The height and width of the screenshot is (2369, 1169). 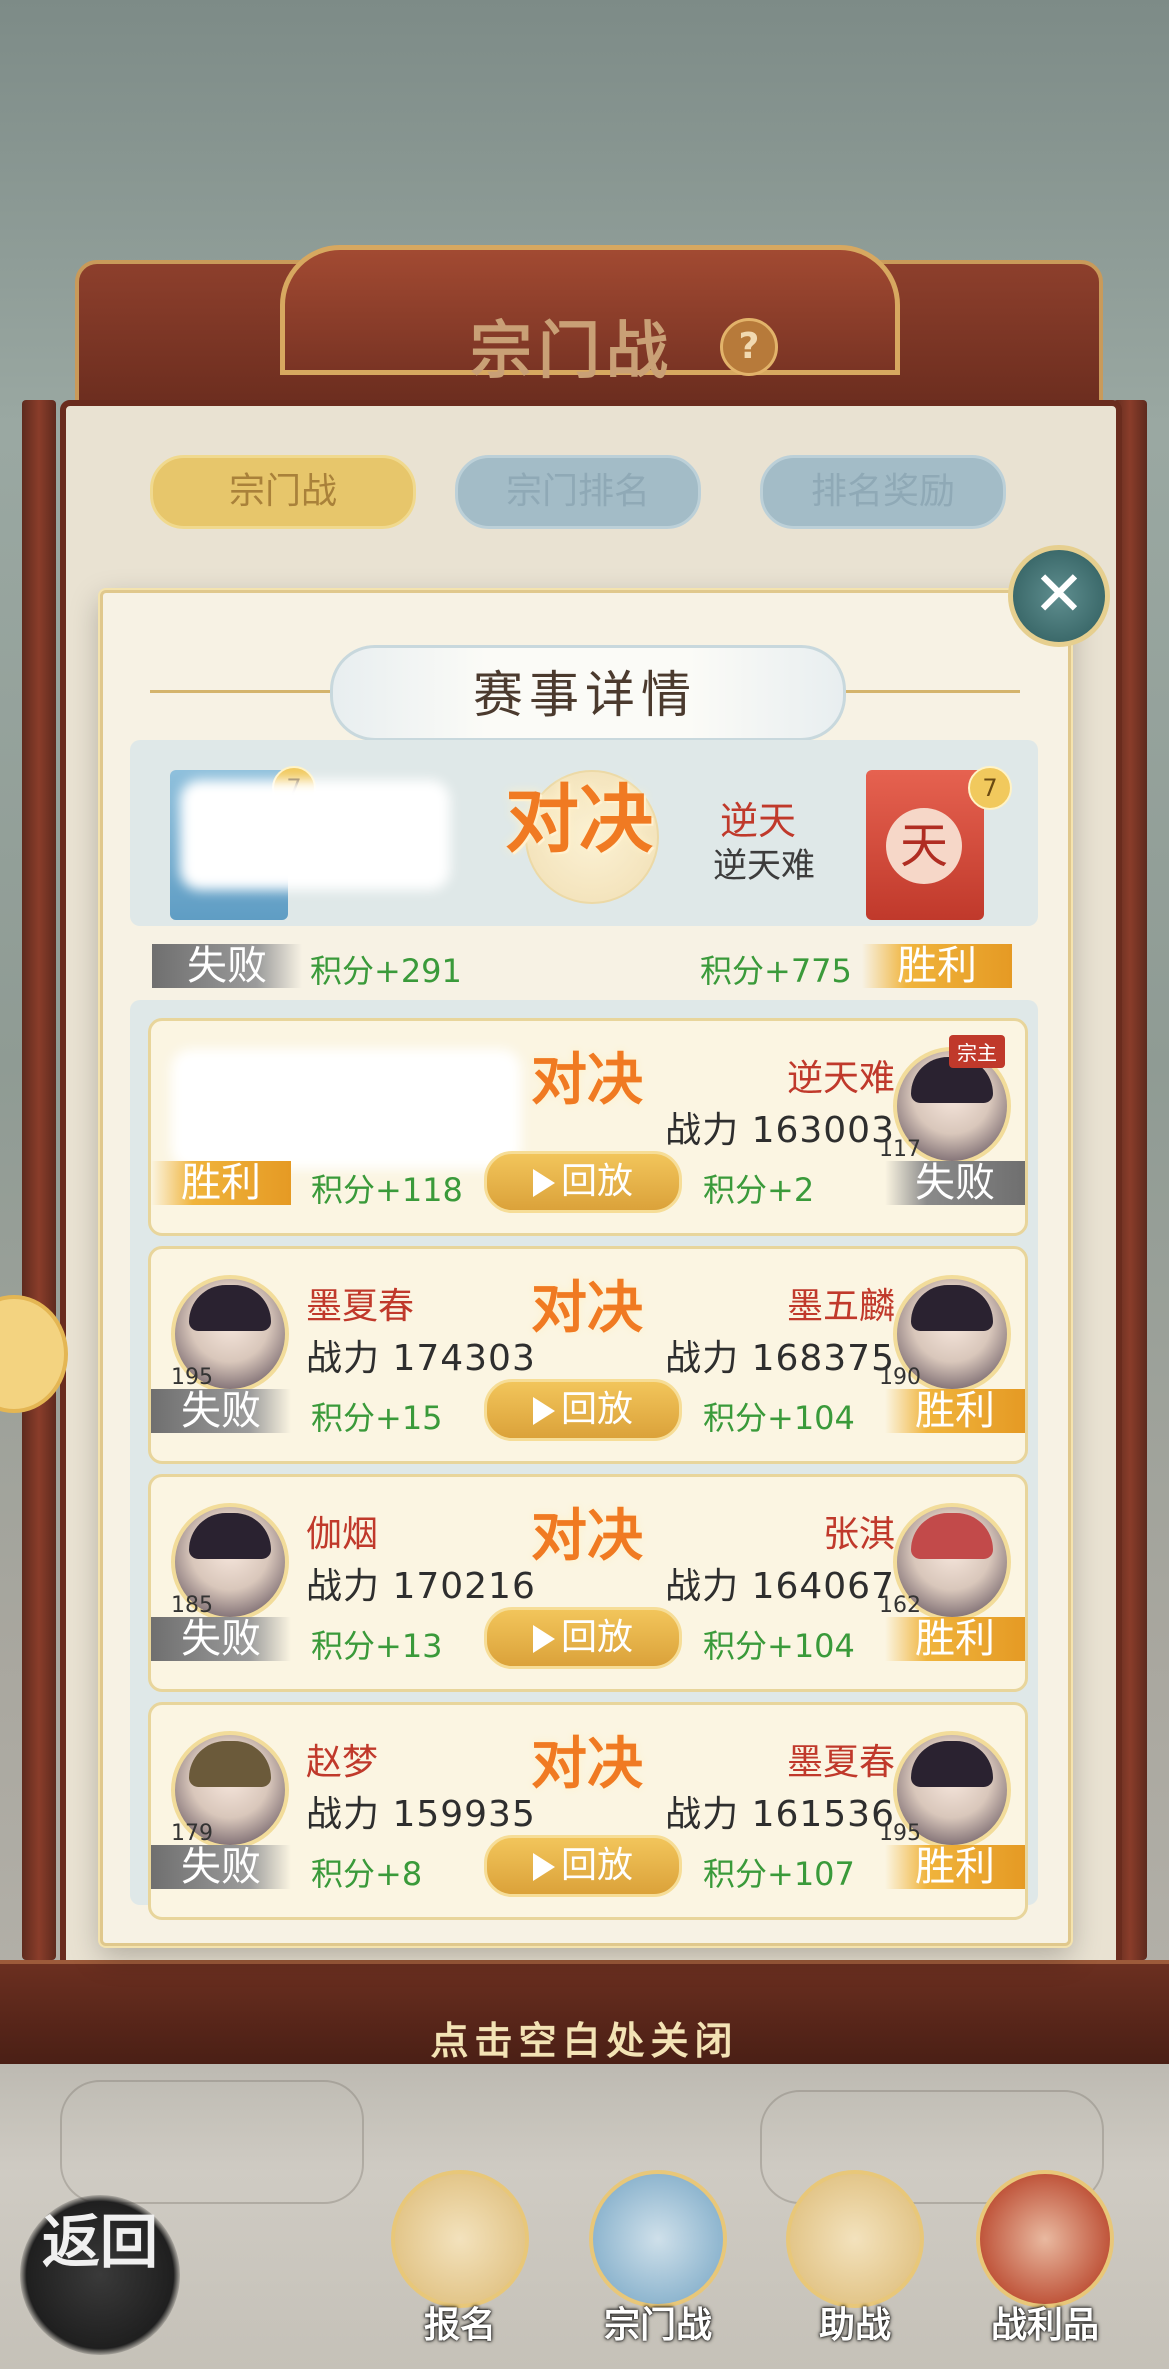 I want to click on right-guild-emblem: 天, so click(x=924, y=846).